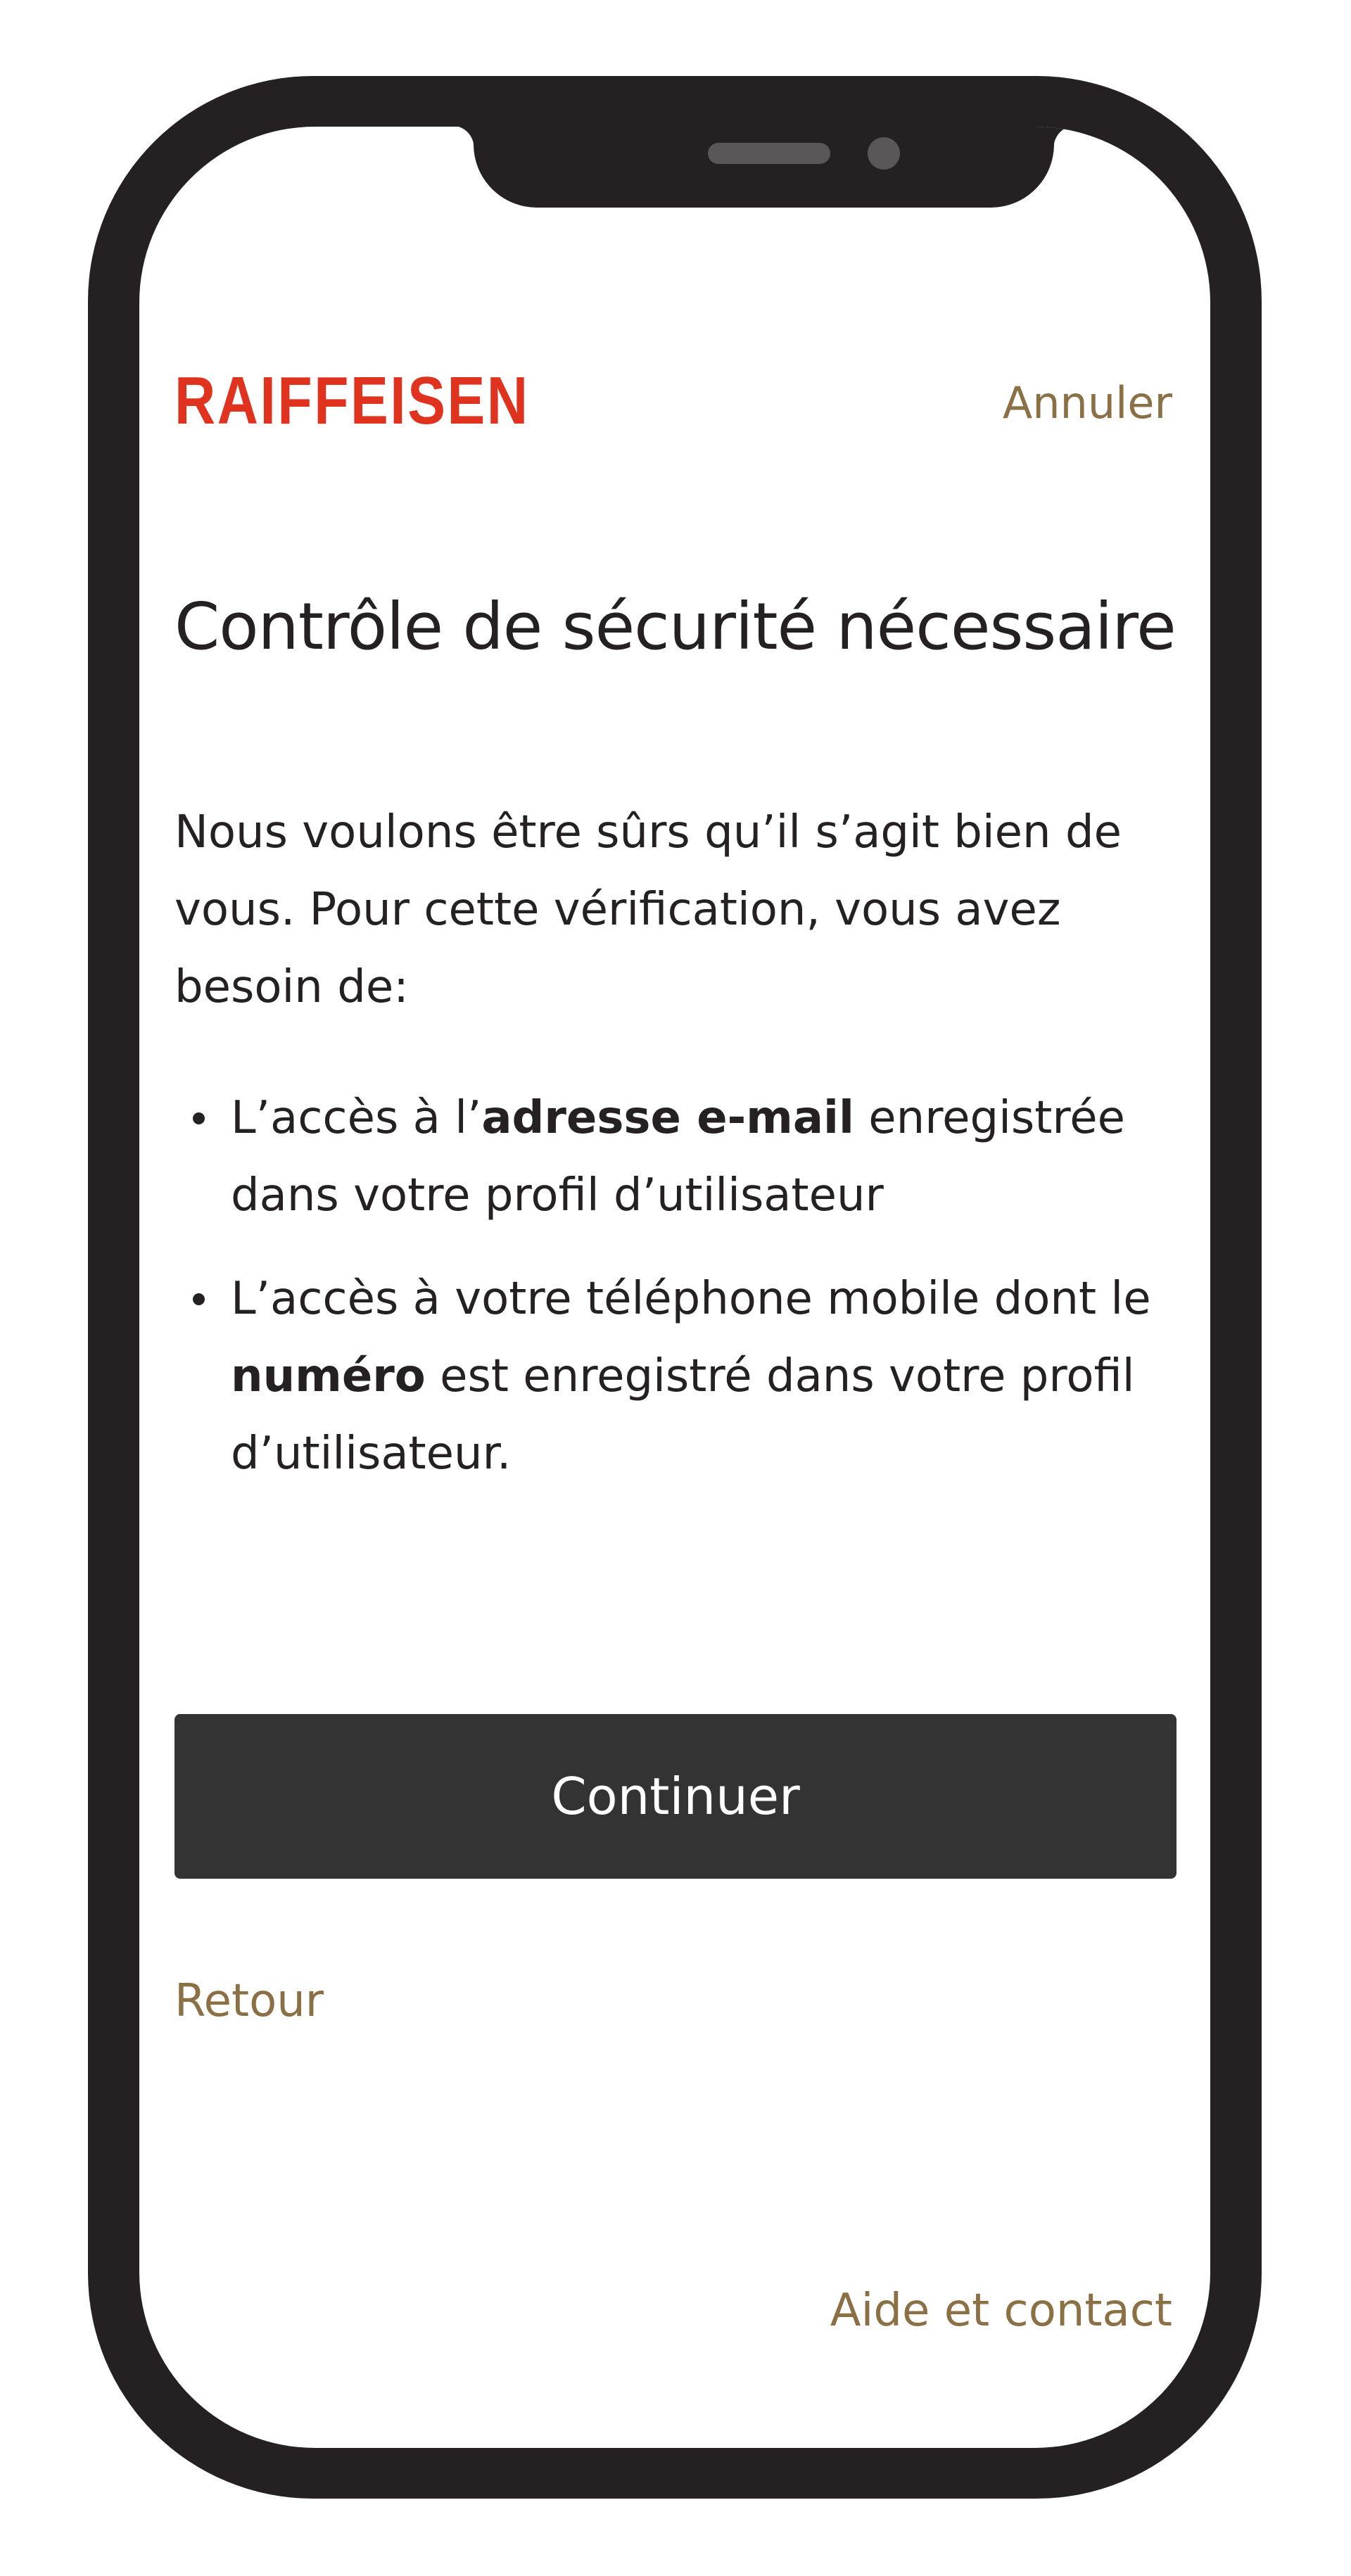  What do you see at coordinates (1001, 2310) in the screenshot?
I see `help-contact-link: Aide et contact` at bounding box center [1001, 2310].